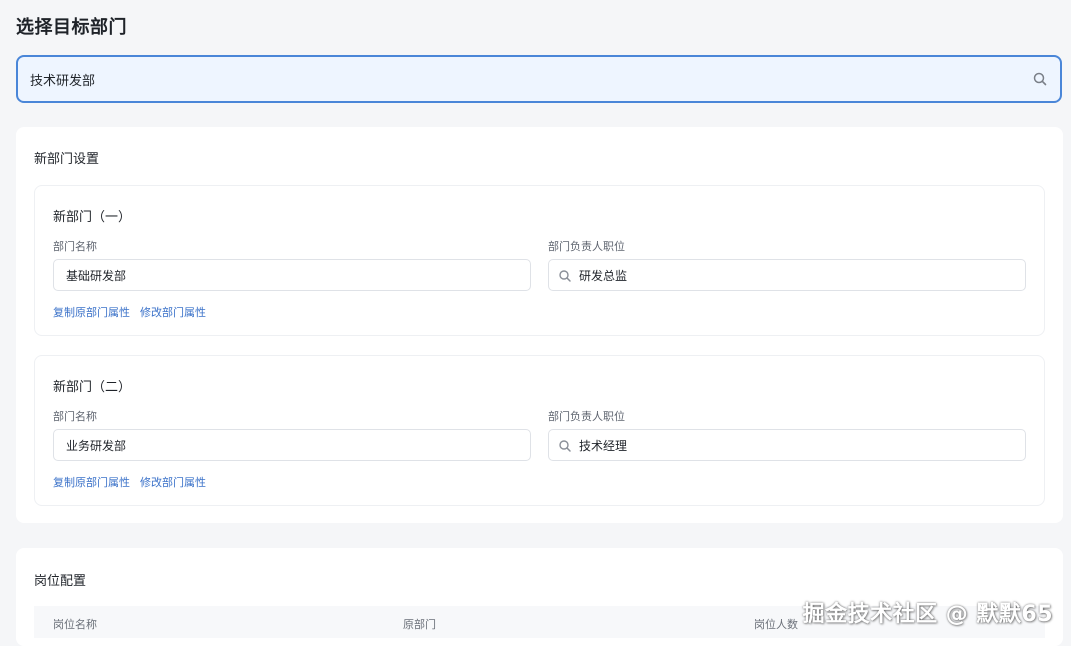 The height and width of the screenshot is (646, 1071). I want to click on new-department-section-title: 新部门设置, so click(67, 159).